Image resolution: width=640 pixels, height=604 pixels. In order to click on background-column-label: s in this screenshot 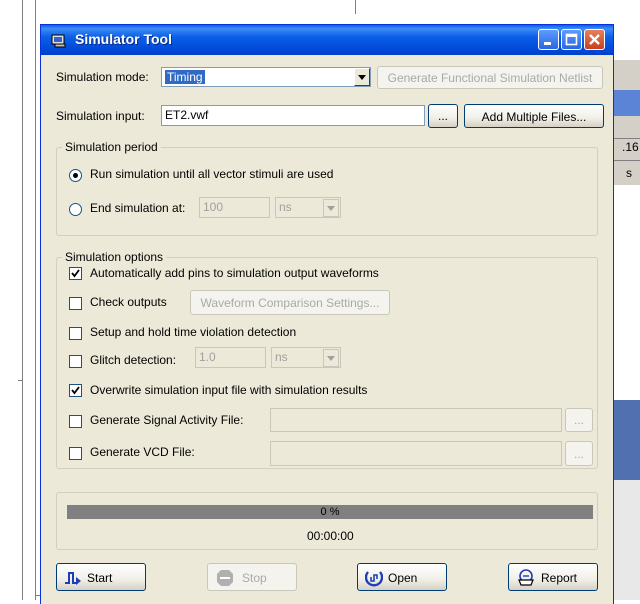, I will do `click(629, 173)`.